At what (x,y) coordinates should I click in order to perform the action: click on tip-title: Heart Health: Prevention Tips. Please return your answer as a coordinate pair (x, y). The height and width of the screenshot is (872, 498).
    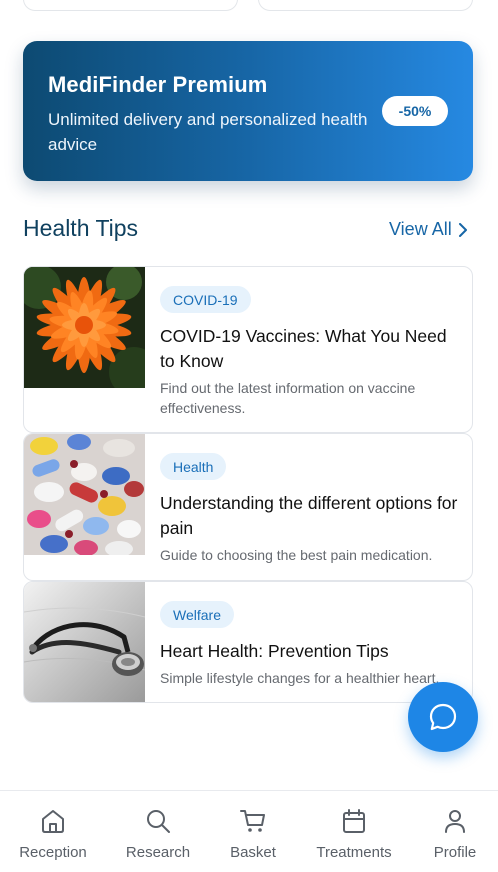
    Looking at the image, I should click on (274, 651).